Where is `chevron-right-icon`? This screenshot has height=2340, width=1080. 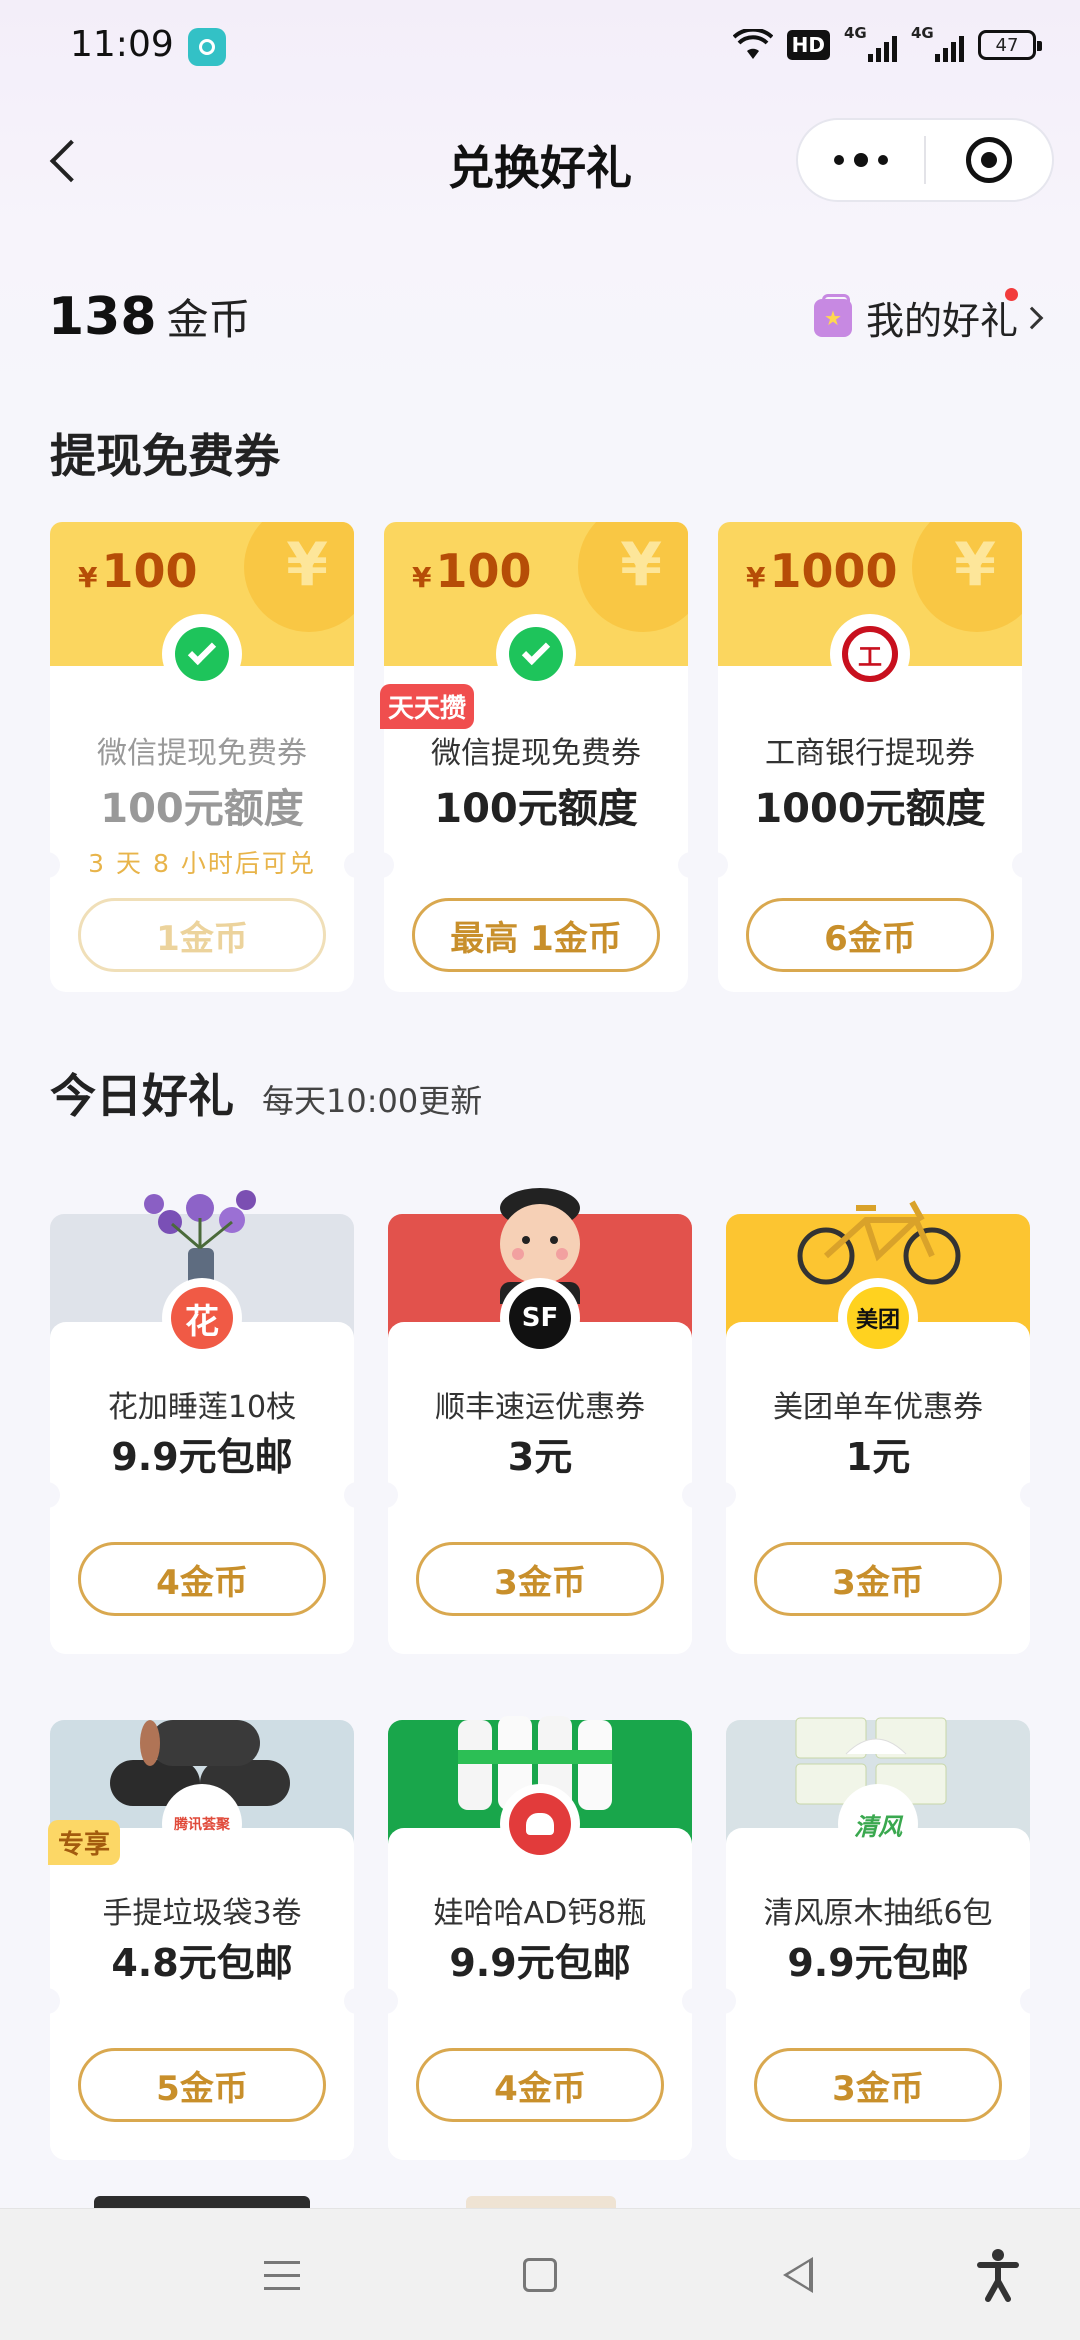 chevron-right-icon is located at coordinates (1032, 317).